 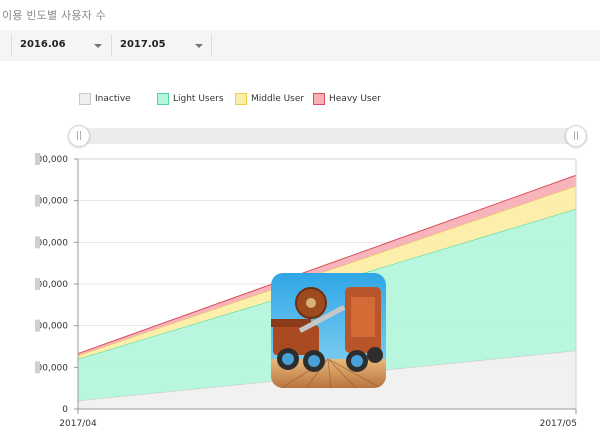 What do you see at coordinates (43, 44) in the screenshot?
I see `start-month-value: 2016.06` at bounding box center [43, 44].